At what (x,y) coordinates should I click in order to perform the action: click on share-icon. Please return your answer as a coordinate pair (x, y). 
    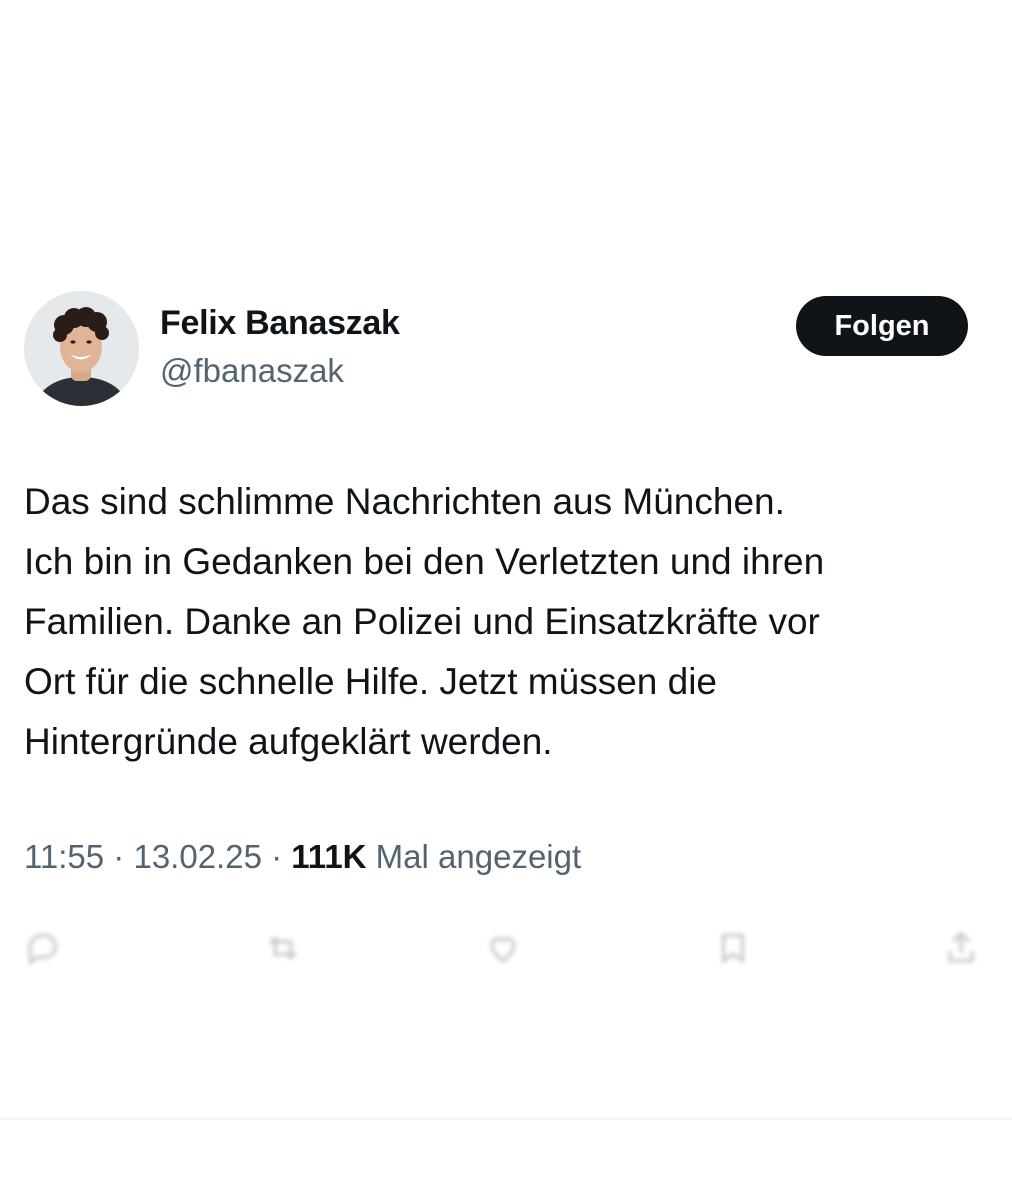
    Looking at the image, I should click on (961, 947).